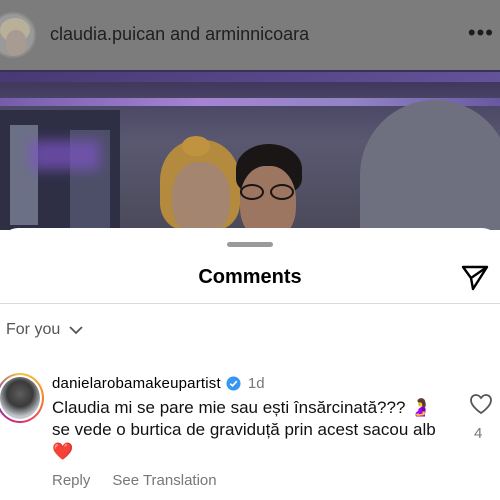 The image size is (500, 500). I want to click on reply-button: Reply, so click(71, 480).